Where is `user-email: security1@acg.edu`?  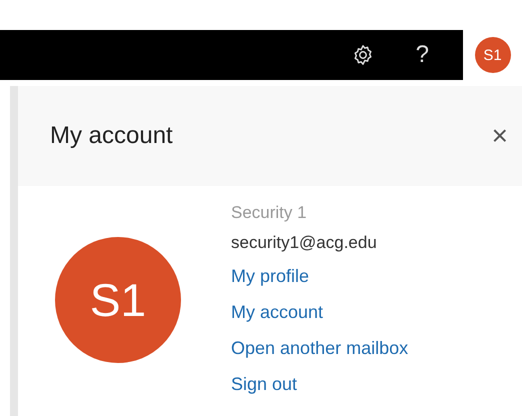 user-email: security1@acg.edu is located at coordinates (304, 243).